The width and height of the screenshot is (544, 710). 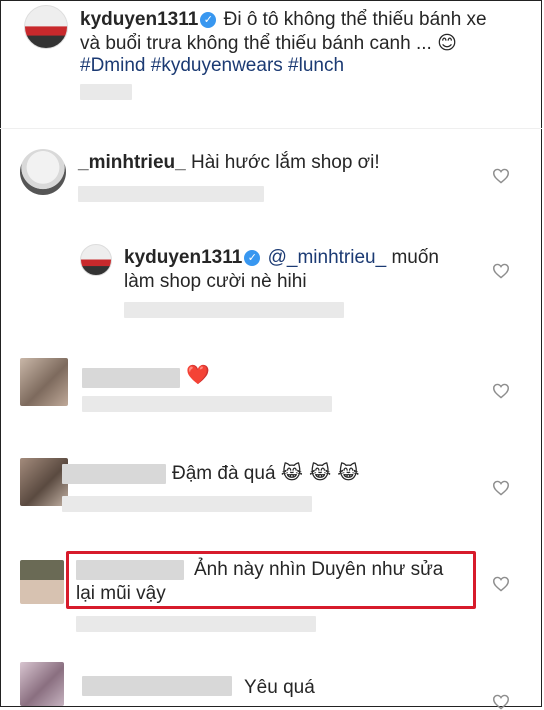 I want to click on comment-text-line2: lại mũi vậy, so click(x=121, y=593).